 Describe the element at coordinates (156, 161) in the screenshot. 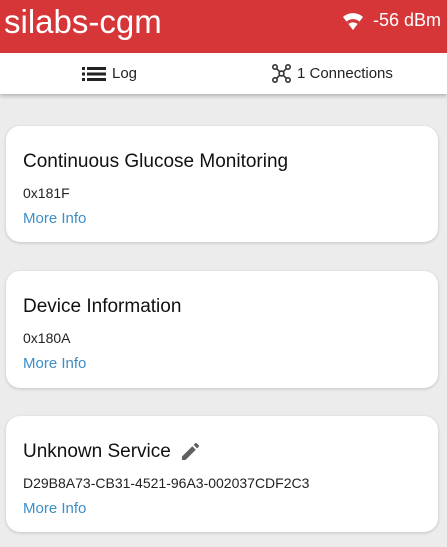

I see `service-name: Continuous Glucose Monitoring` at that location.